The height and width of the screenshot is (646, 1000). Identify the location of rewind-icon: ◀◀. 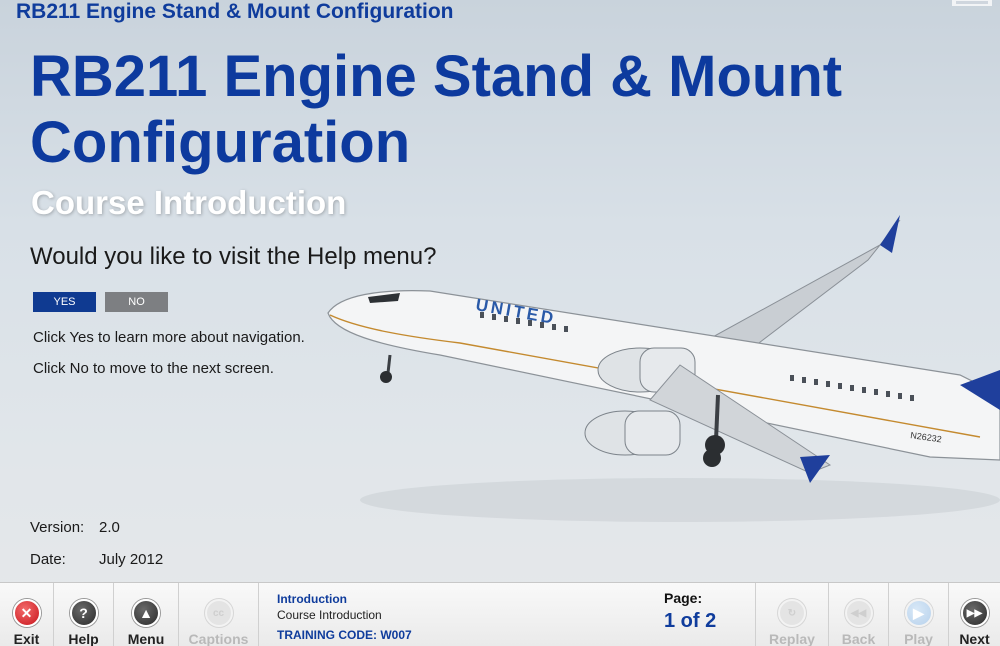
(858, 613).